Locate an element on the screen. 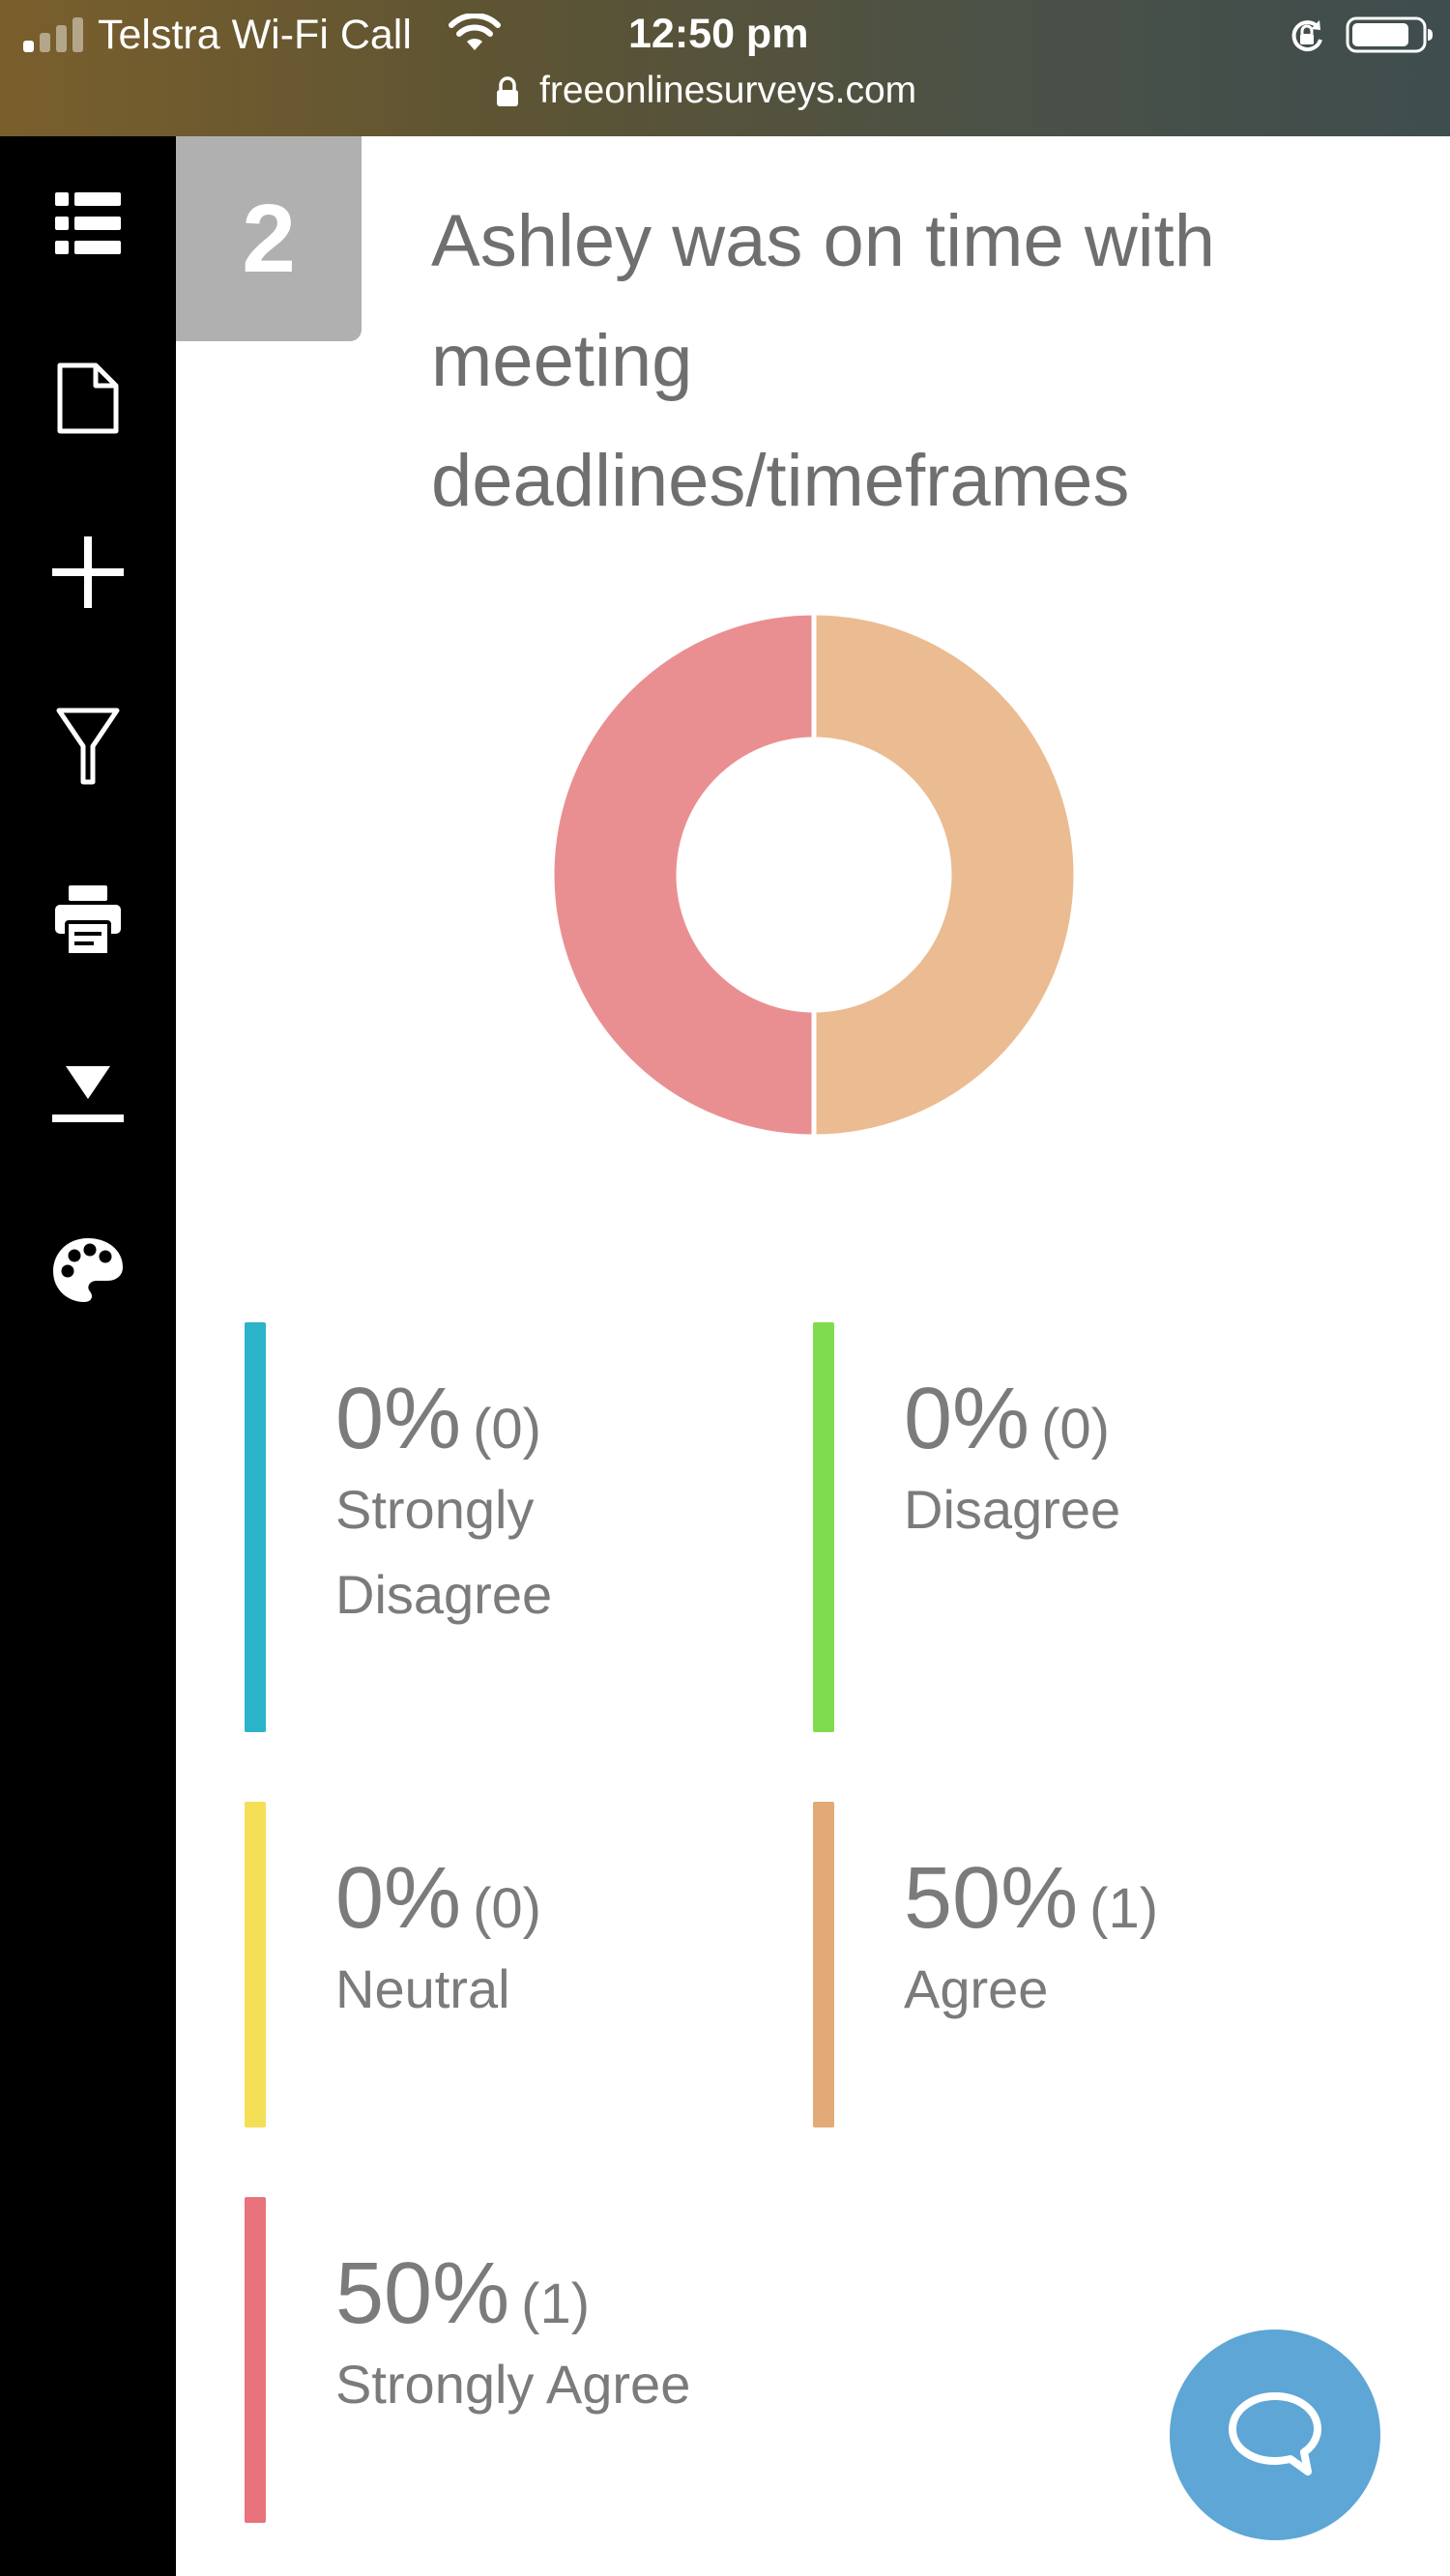  chat-button is located at coordinates (1275, 2435).